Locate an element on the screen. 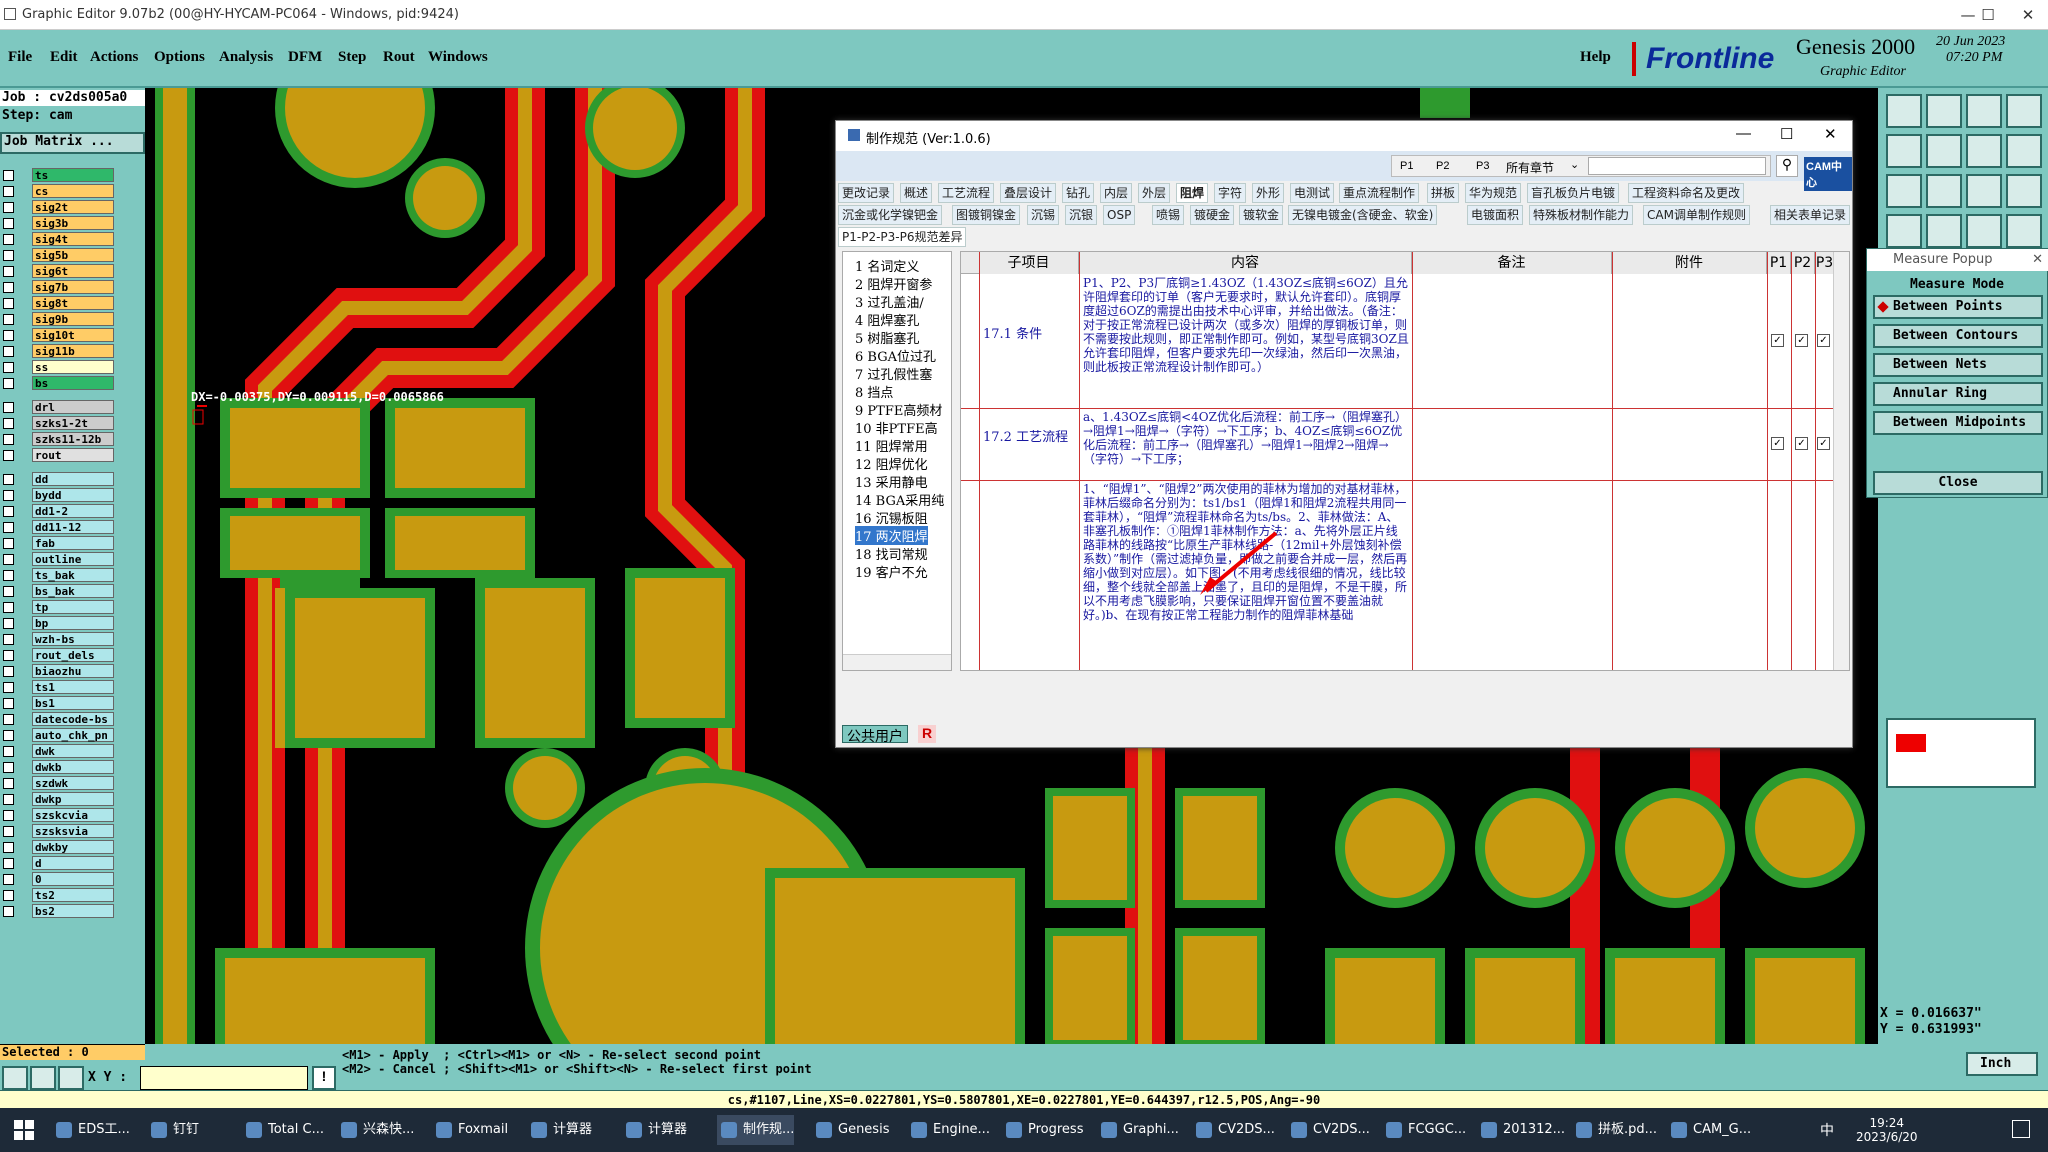  tree-item: 10 非PTFE高 is located at coordinates (896, 427).